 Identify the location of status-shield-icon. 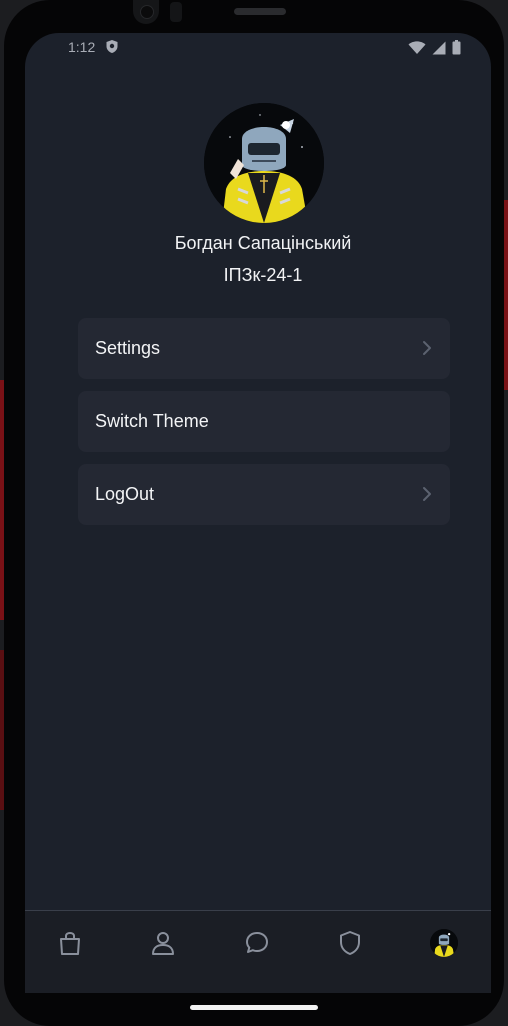
(112, 46).